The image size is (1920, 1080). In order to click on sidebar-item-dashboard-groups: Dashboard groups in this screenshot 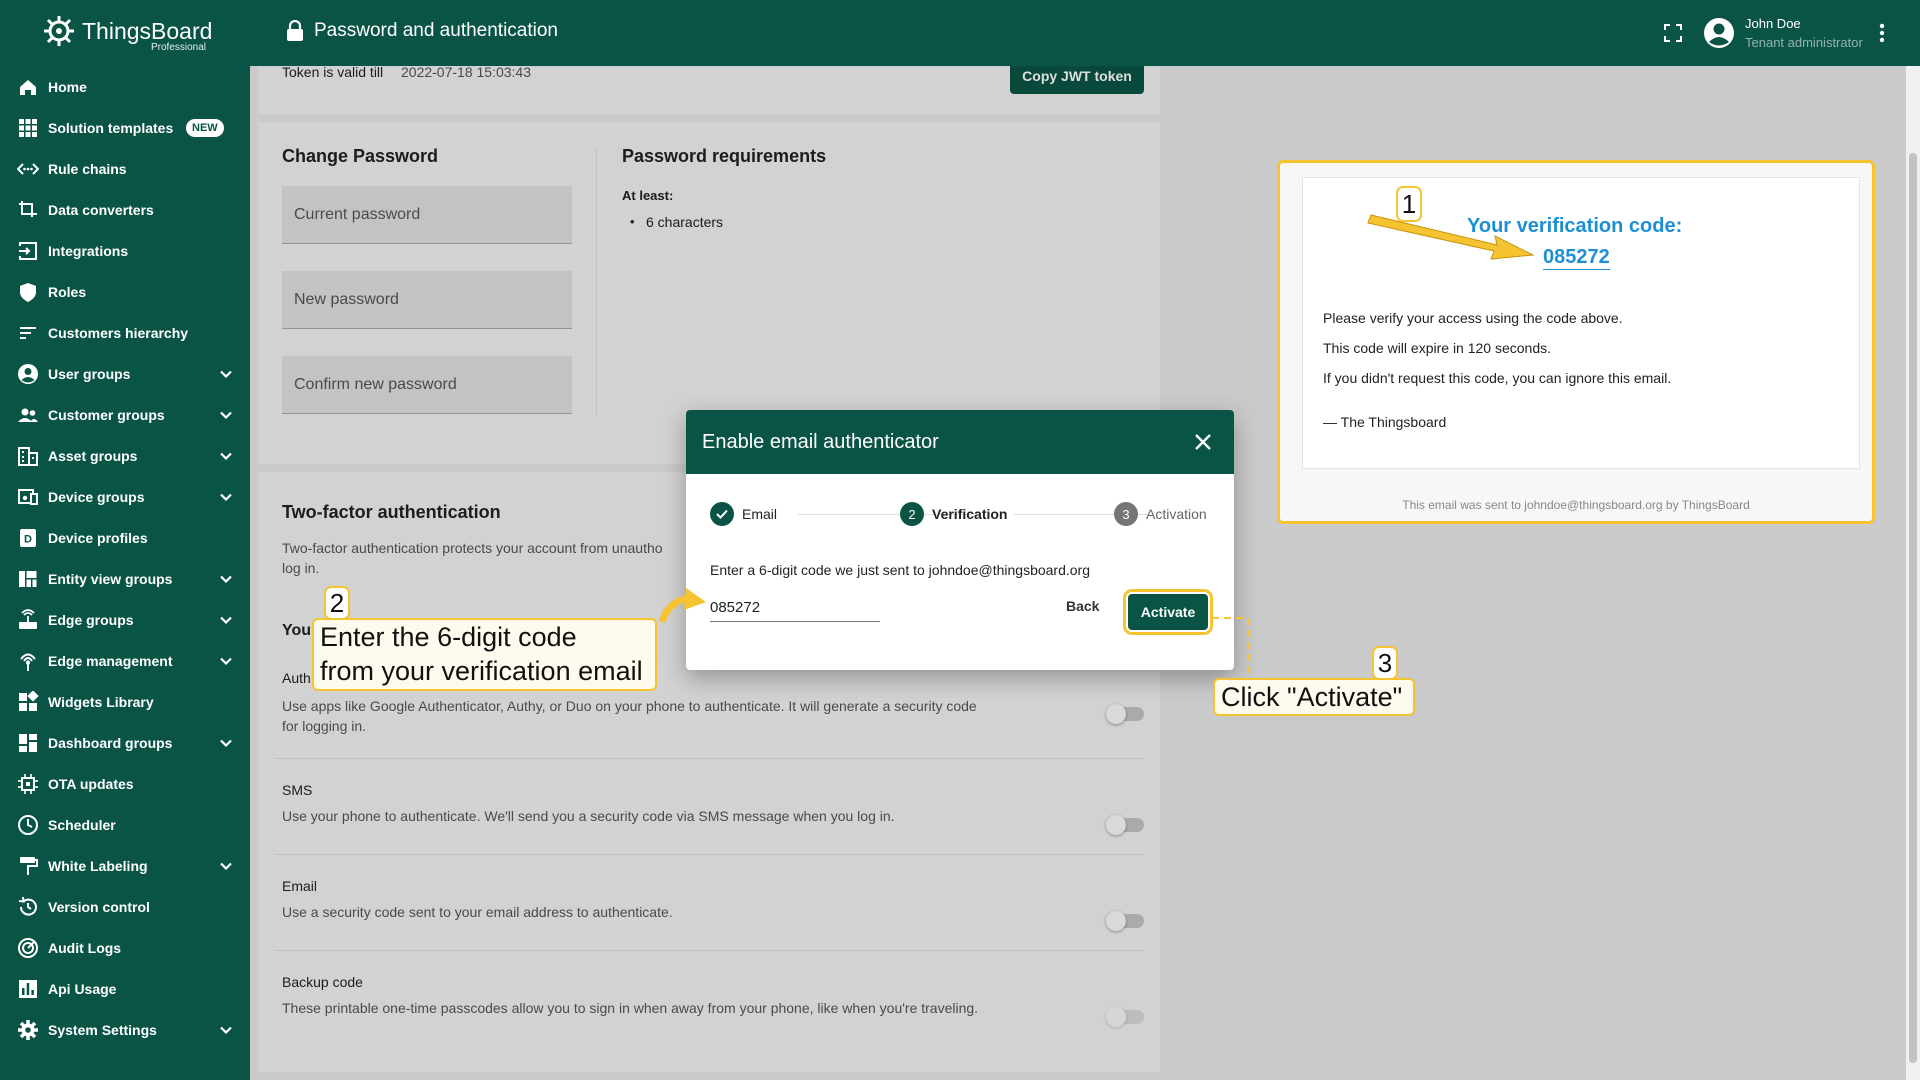, I will do `click(125, 742)`.